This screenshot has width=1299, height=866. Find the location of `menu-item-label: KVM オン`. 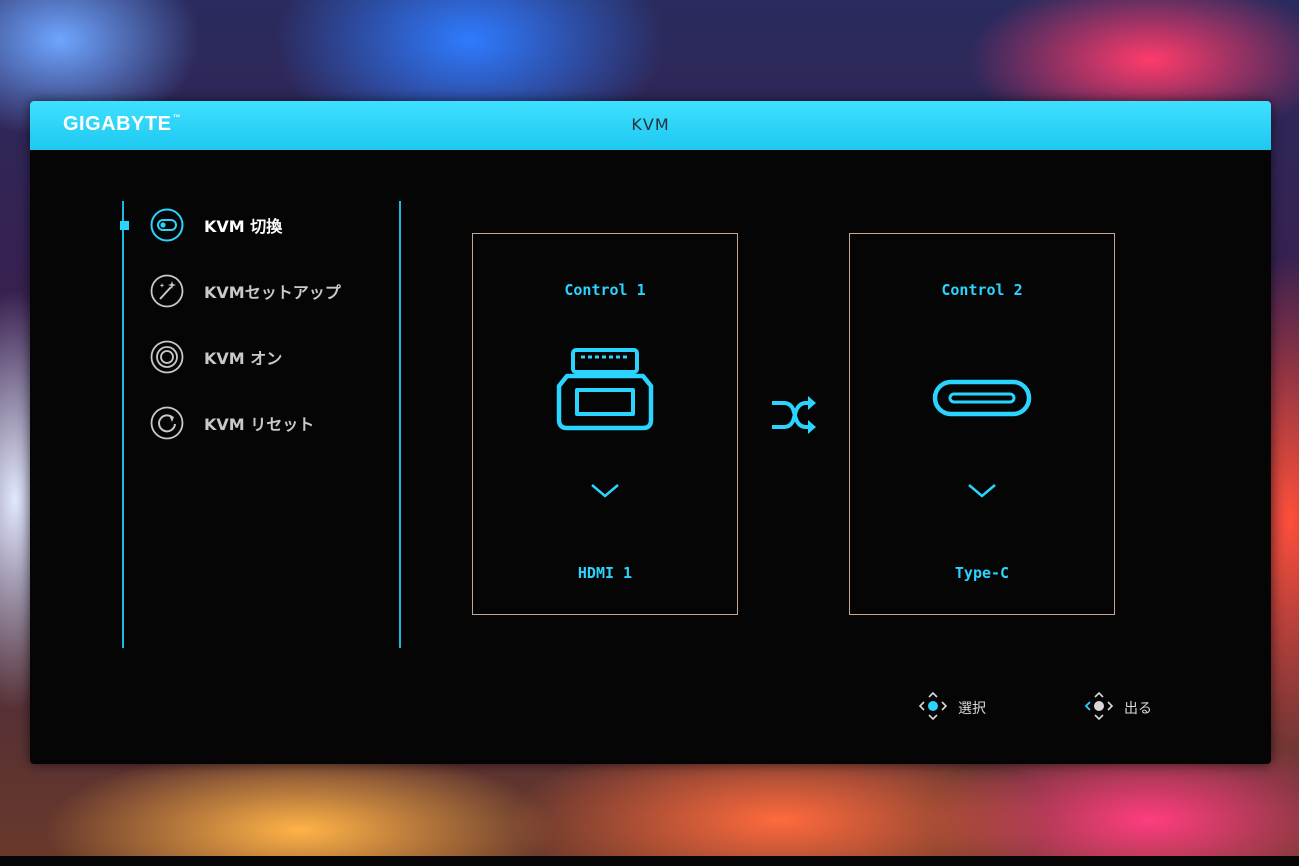

menu-item-label: KVM オン is located at coordinates (243, 358).